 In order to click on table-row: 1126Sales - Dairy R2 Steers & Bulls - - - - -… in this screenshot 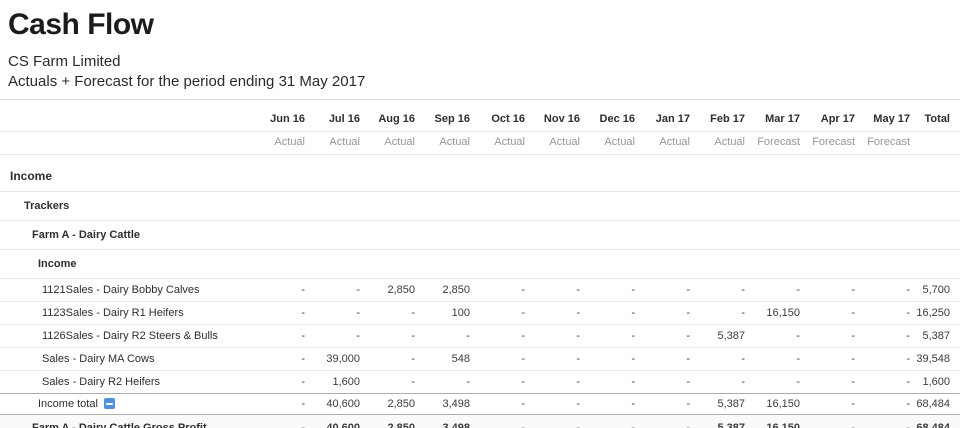, I will do `click(480, 336)`.